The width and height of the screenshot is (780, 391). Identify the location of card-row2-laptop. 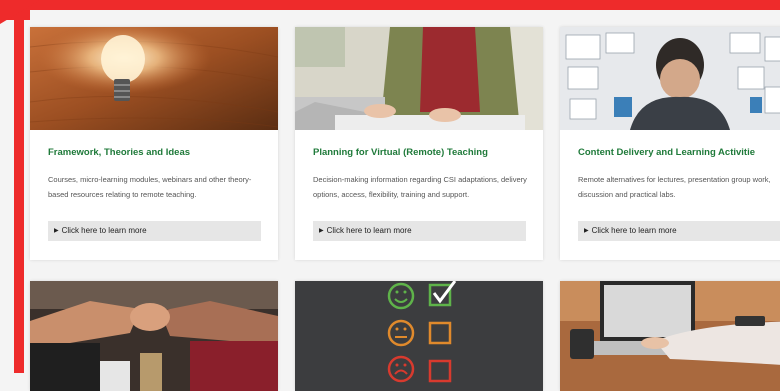
(670, 336).